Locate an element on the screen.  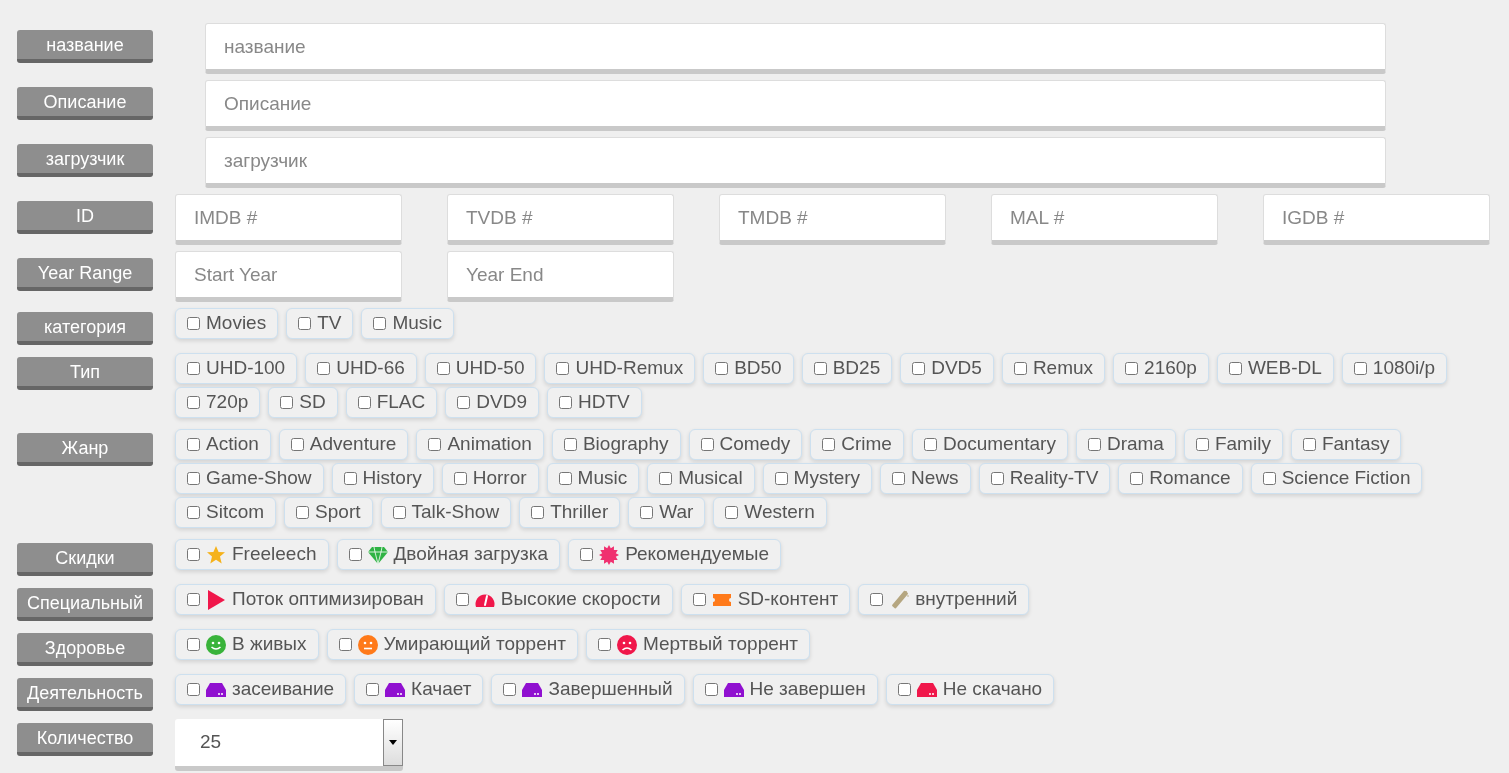
quantity-select: 25 is located at coordinates (289, 745).